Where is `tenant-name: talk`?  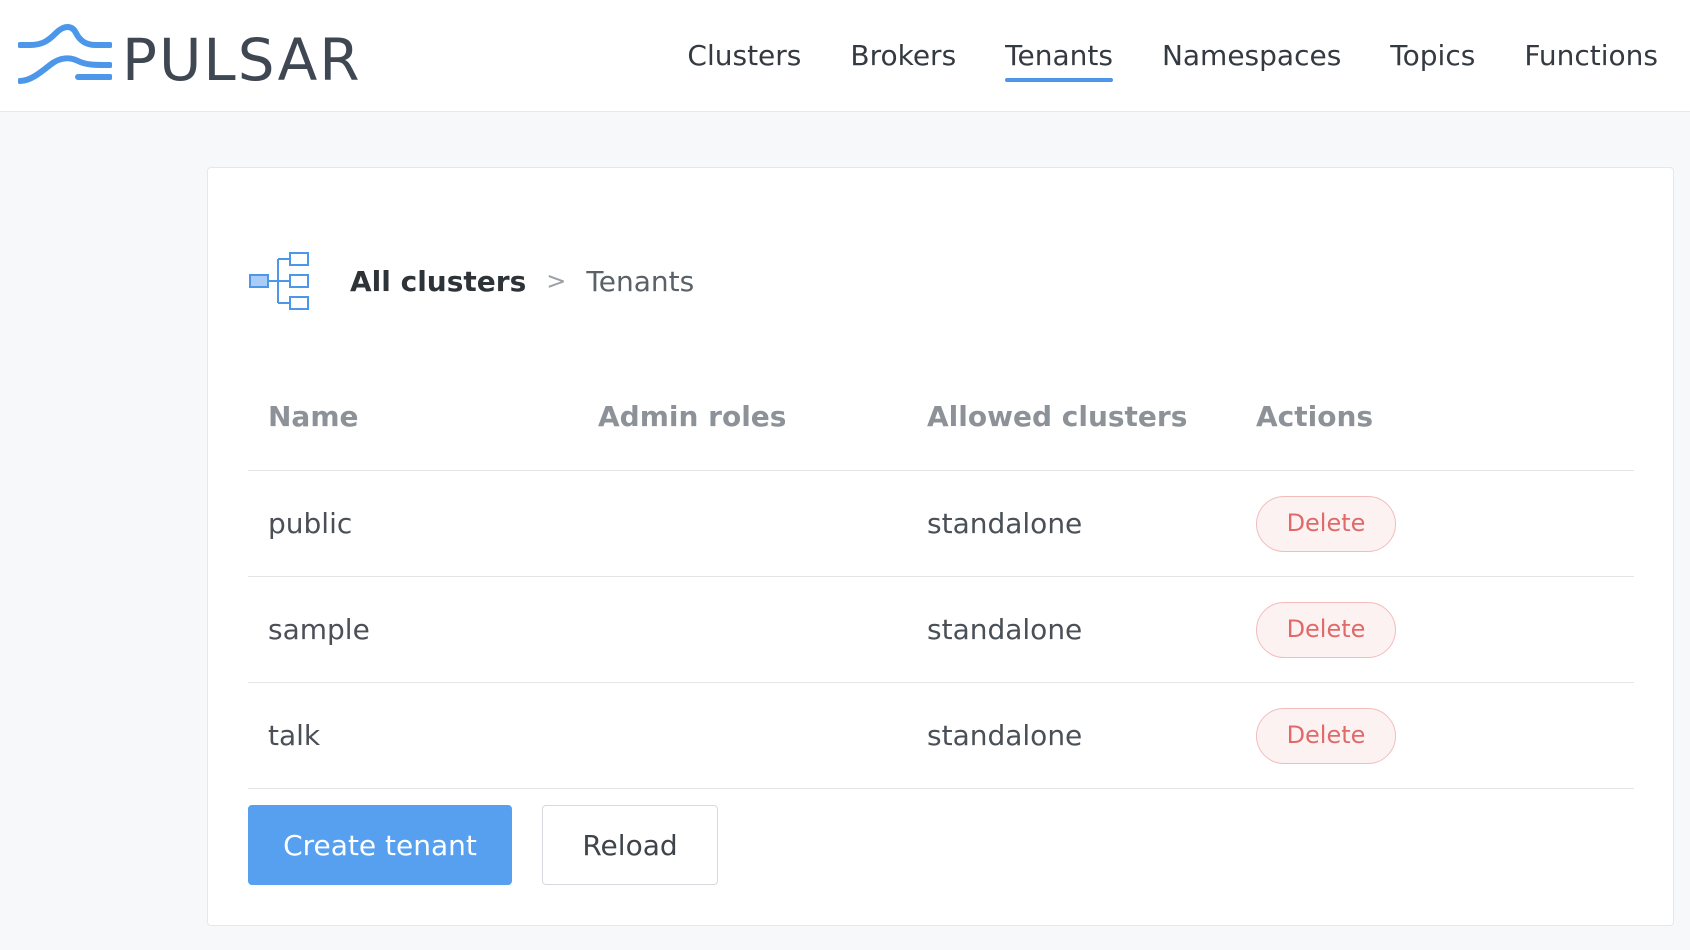
tenant-name: talk is located at coordinates (413, 735).